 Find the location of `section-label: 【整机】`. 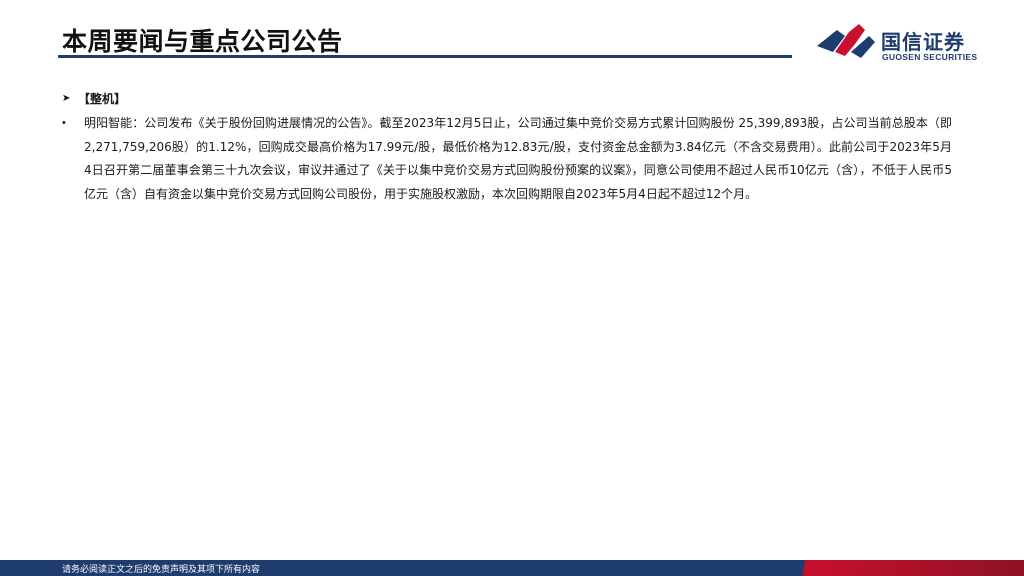

section-label: 【整机】 is located at coordinates (102, 99).